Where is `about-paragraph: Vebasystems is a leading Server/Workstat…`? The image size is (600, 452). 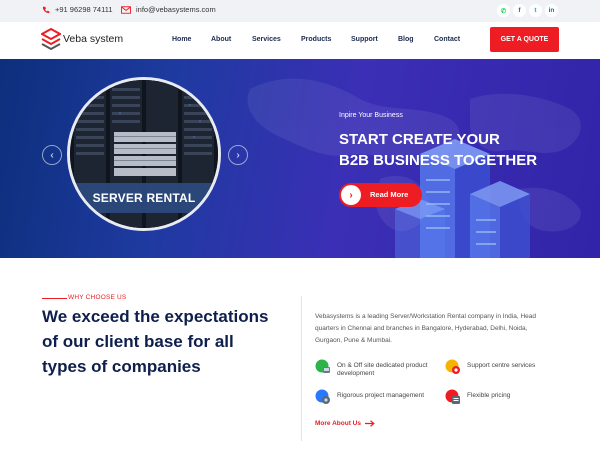
about-paragraph: Vebasystems is a leading Server/Workstat… is located at coordinates (425, 328).